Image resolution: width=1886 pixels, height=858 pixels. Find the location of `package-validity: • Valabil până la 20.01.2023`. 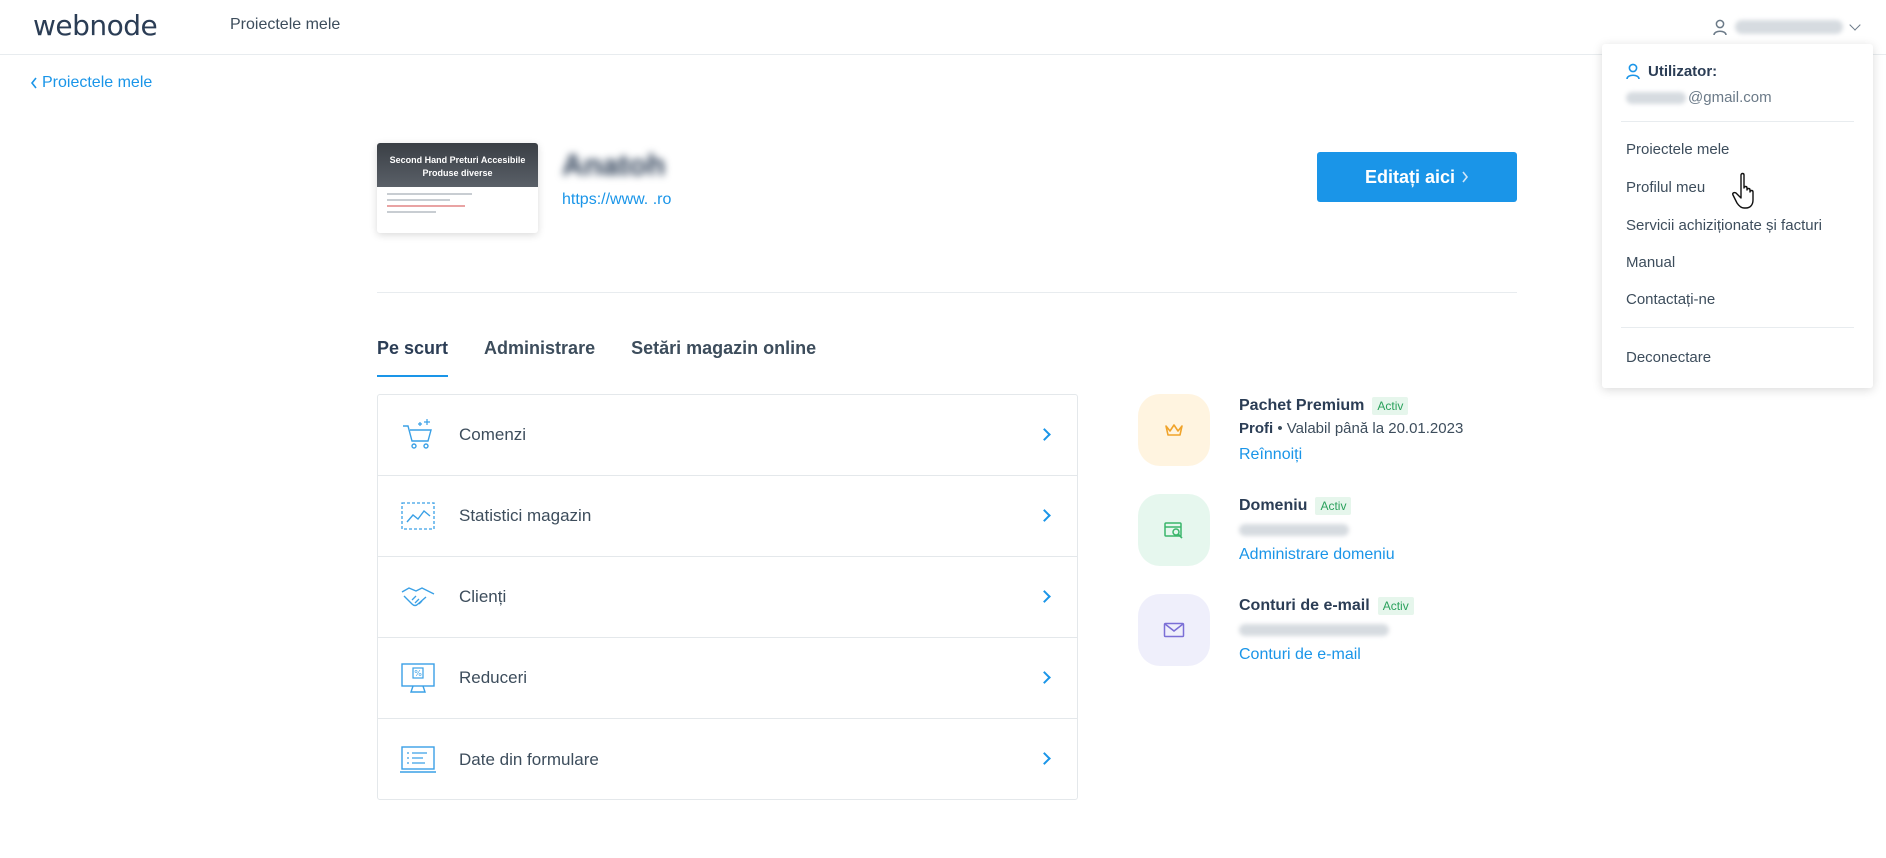

package-validity: • Valabil până la 20.01.2023 is located at coordinates (1368, 428).